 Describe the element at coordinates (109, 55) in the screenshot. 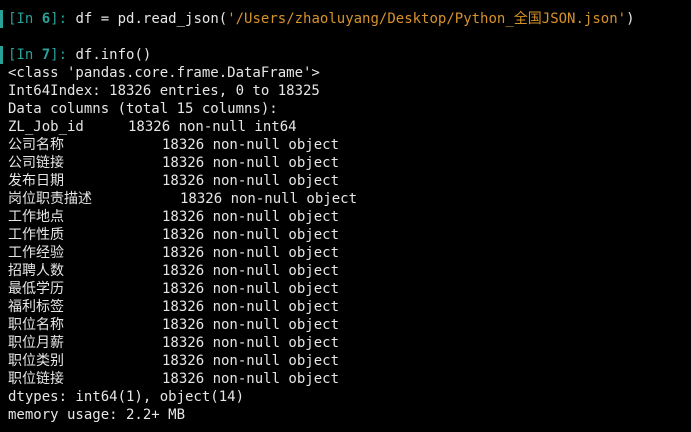

I see `code-text: df.info()` at that location.